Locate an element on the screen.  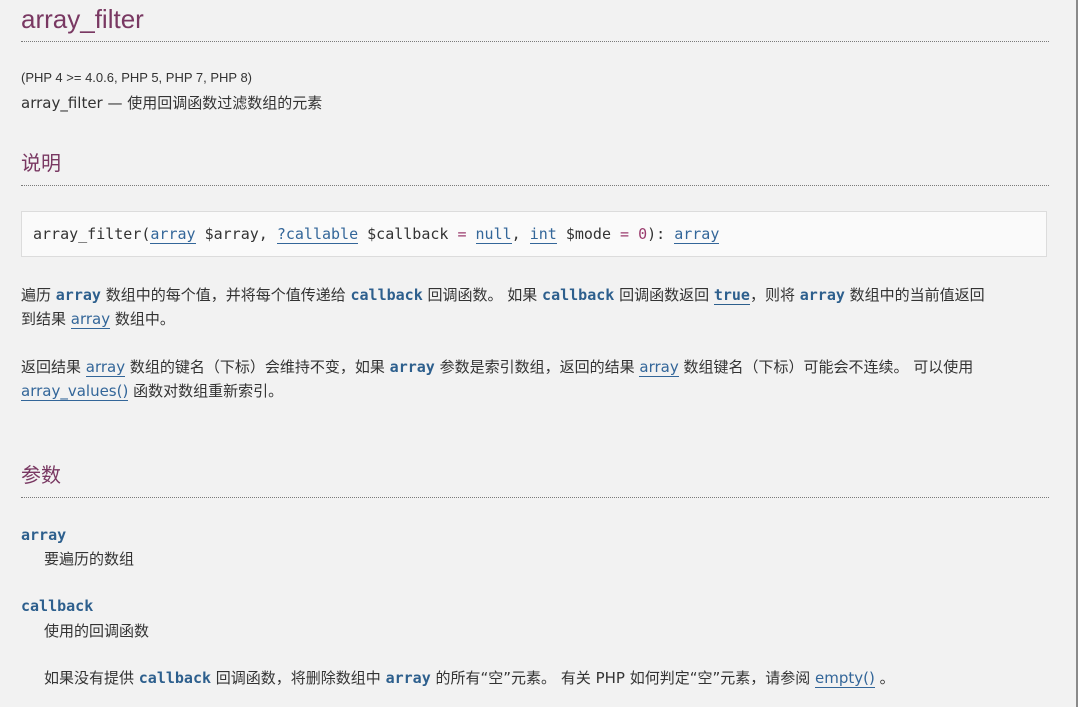
text-fragment: 到结果 is located at coordinates (46, 319).